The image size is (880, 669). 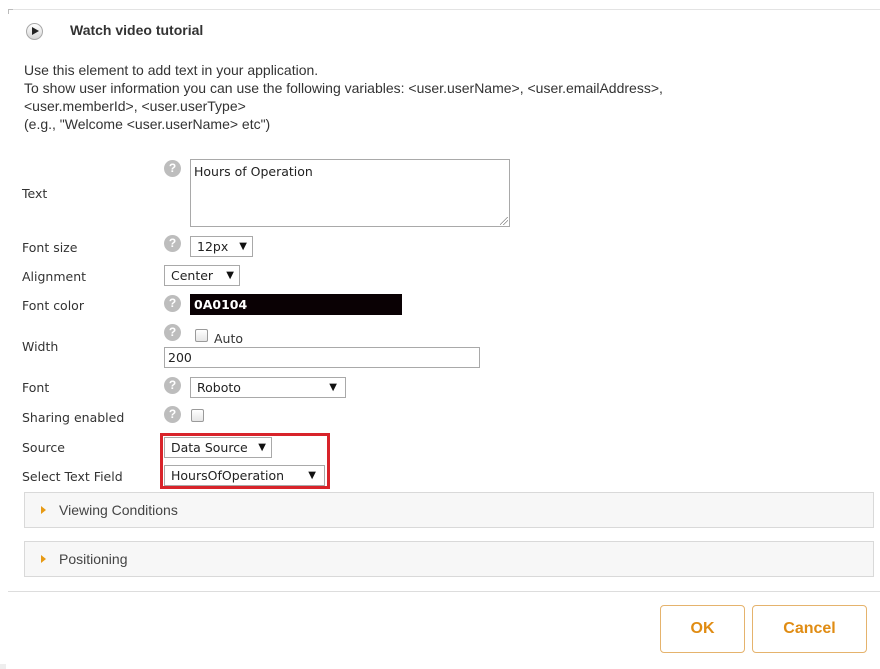 I want to click on play-icon, so click(x=34, y=31).